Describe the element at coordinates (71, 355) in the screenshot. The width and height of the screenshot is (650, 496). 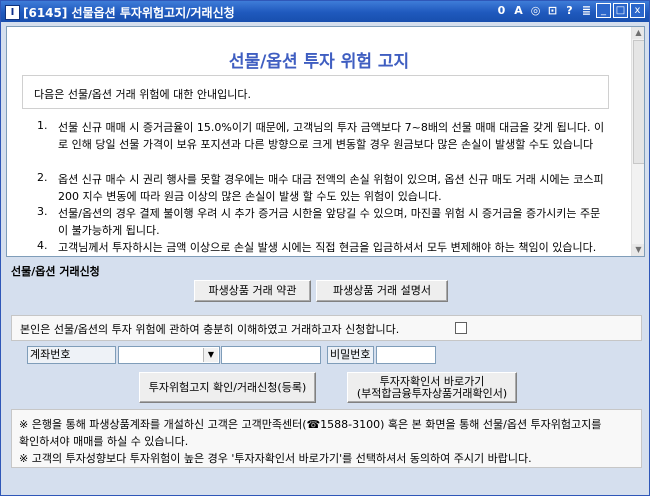
I see `account-label: 계좌번호` at that location.